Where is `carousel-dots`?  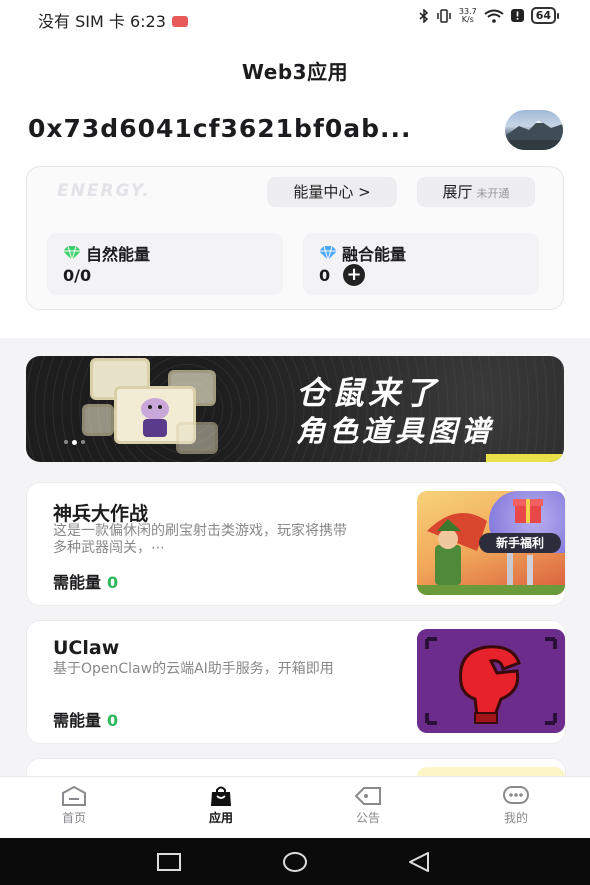
carousel-dots is located at coordinates (74, 442).